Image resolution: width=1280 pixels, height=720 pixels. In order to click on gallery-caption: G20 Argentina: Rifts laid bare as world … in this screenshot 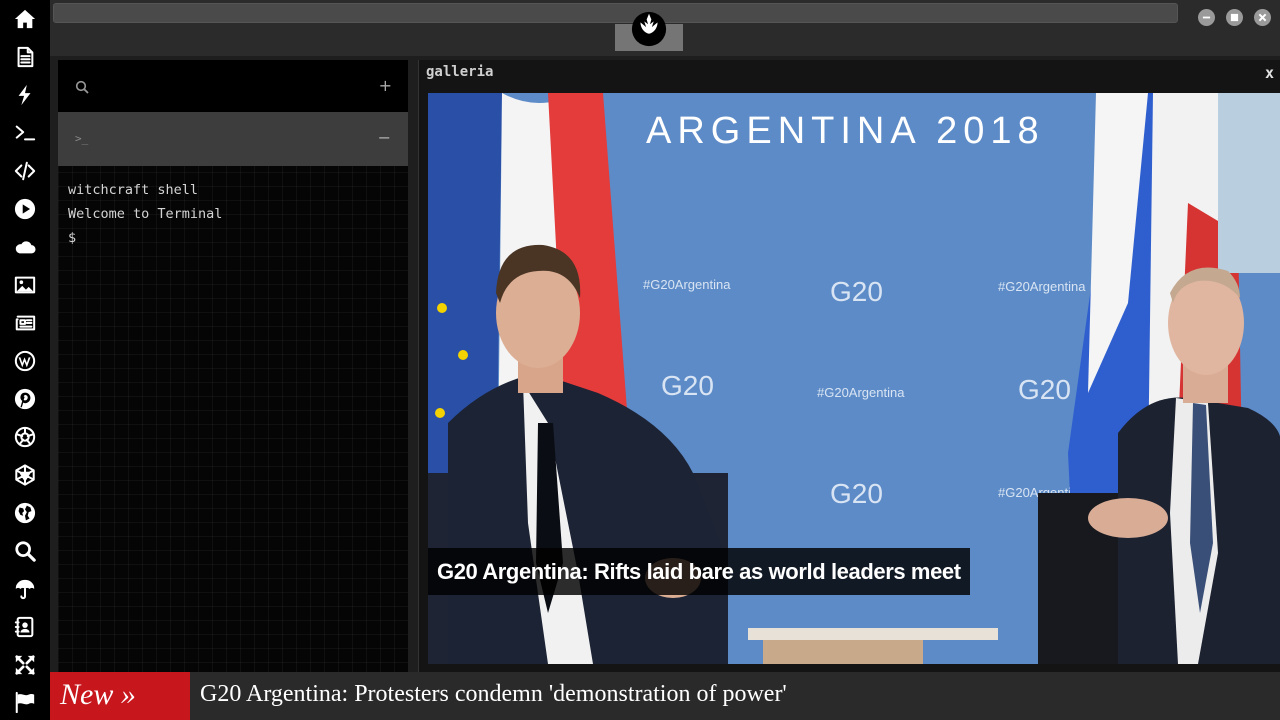, I will do `click(699, 571)`.